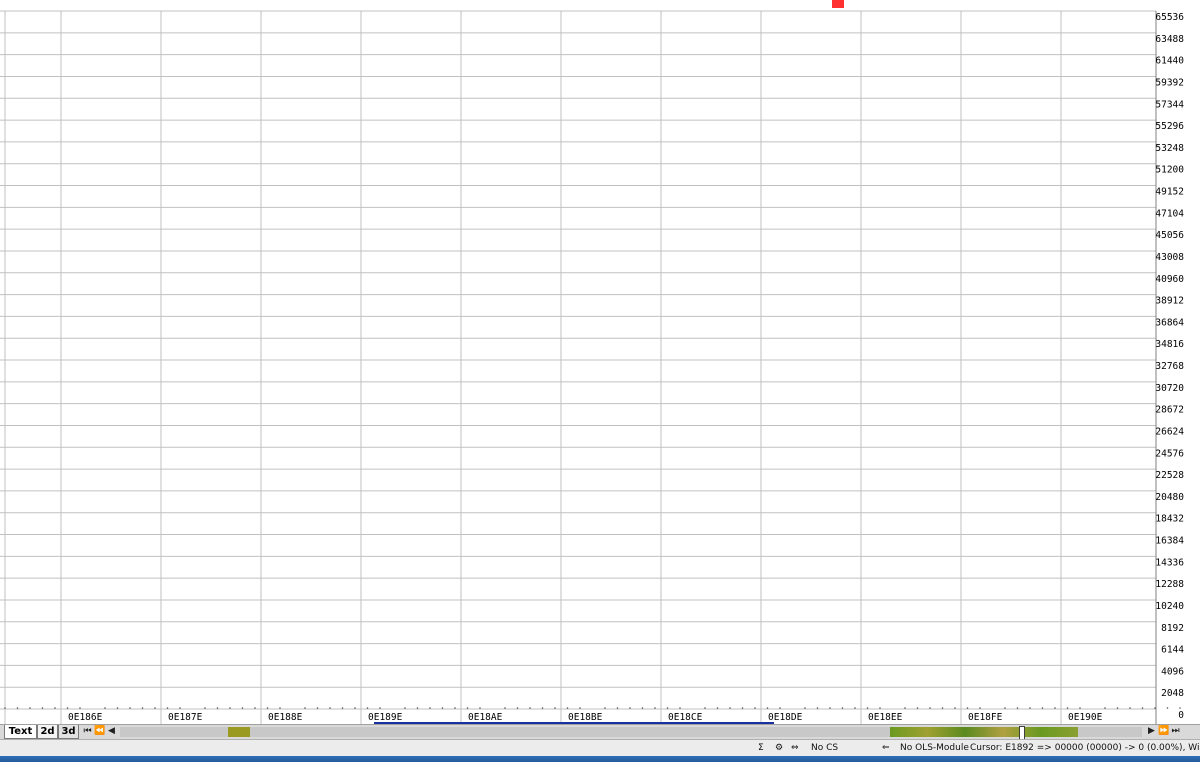 The width and height of the screenshot is (1200, 762). I want to click on y-tick-label: 2048, so click(1172, 693).